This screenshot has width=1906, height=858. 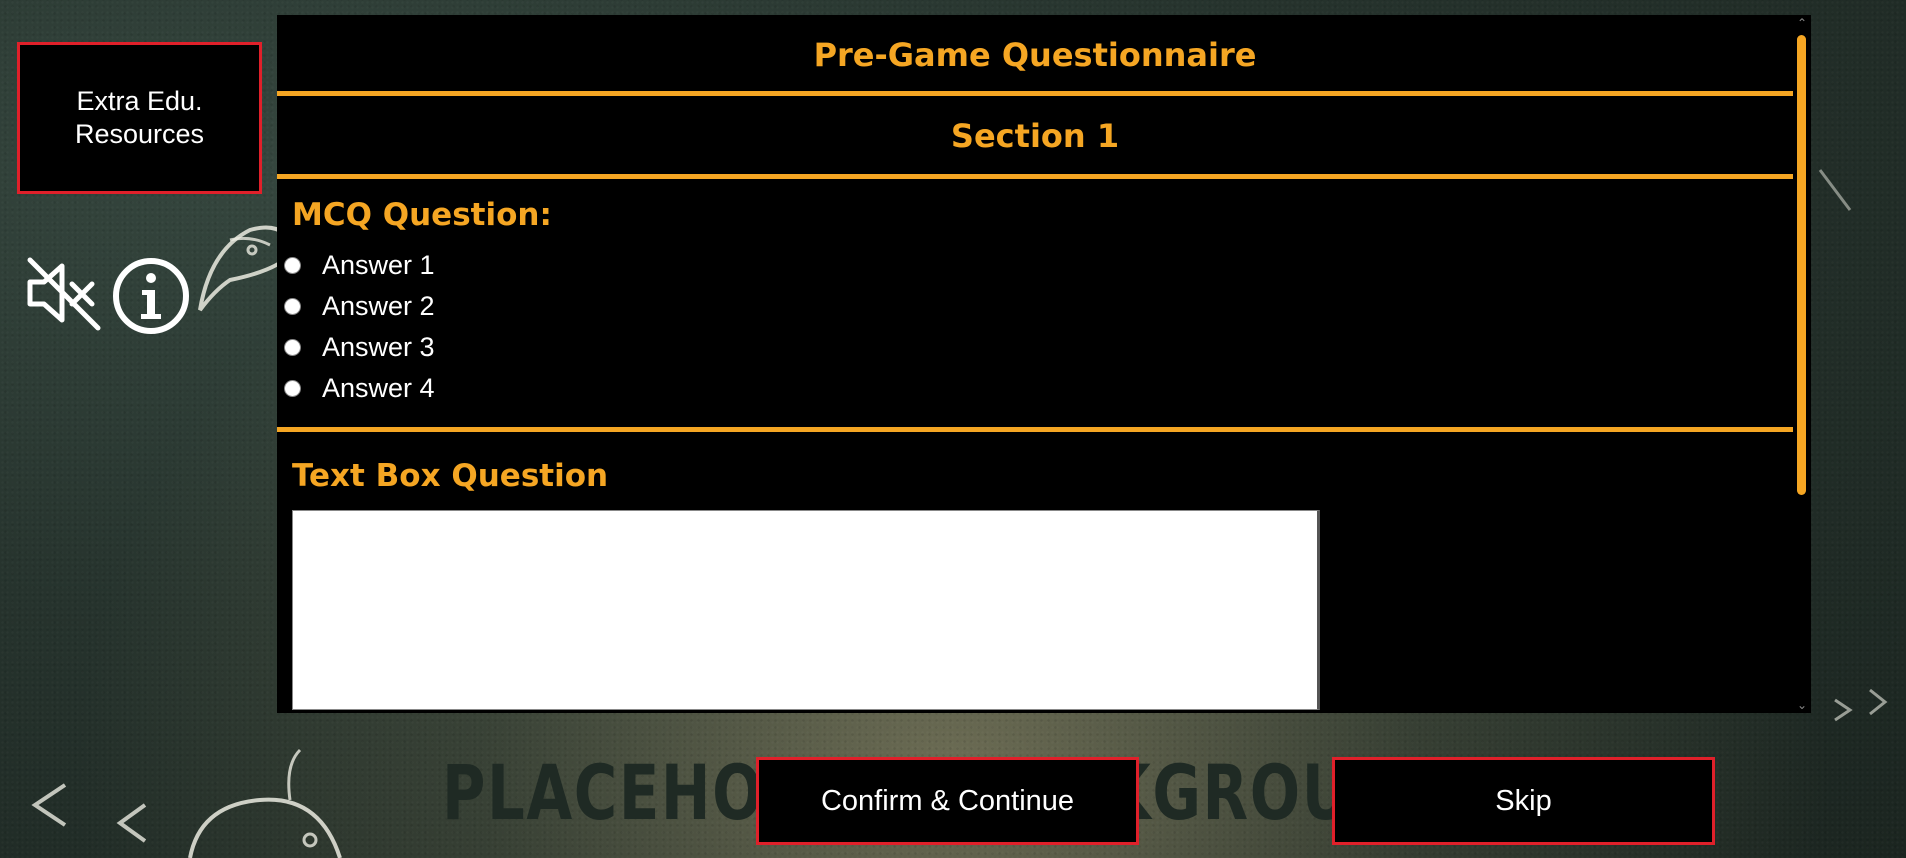 What do you see at coordinates (1802, 705) in the screenshot?
I see `scroll-down-arrow-icon: ⌄` at bounding box center [1802, 705].